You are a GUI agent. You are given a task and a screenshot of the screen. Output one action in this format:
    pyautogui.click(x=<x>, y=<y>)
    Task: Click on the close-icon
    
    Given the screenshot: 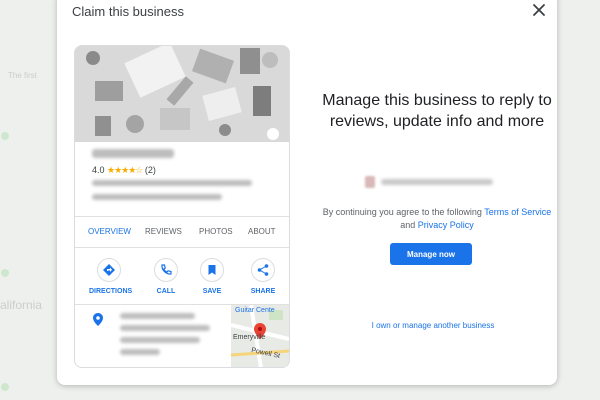 What is the action you would take?
    pyautogui.click(x=539, y=10)
    